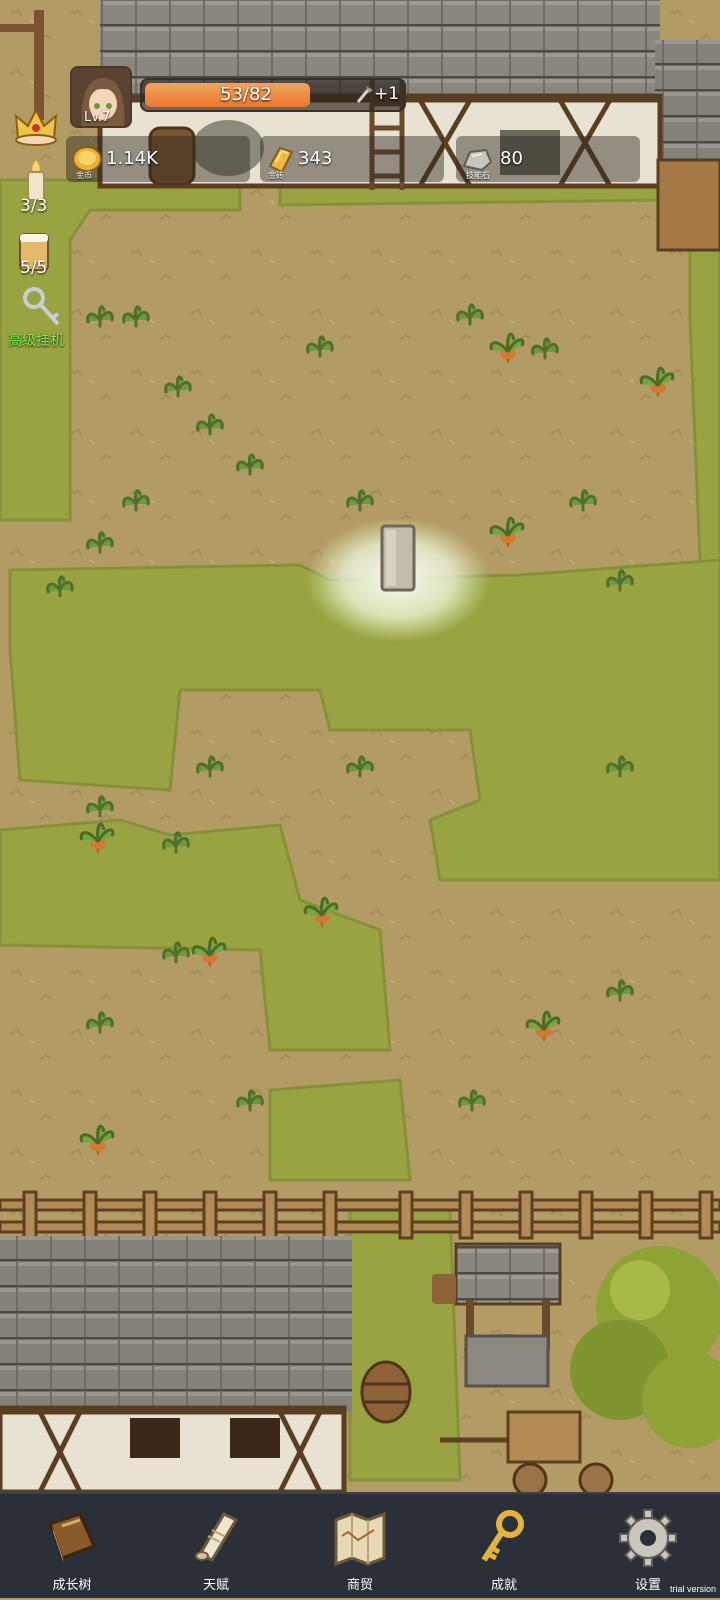 This screenshot has width=720, height=1600. Describe the element at coordinates (72, 1537) in the screenshot. I see `book-icon` at that location.